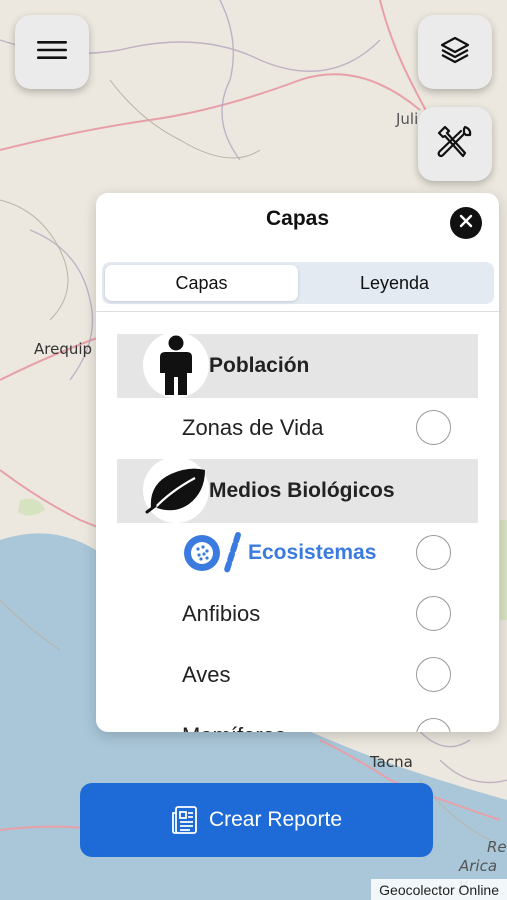  I want to click on map-label-tacna: Tacna, so click(391, 762).